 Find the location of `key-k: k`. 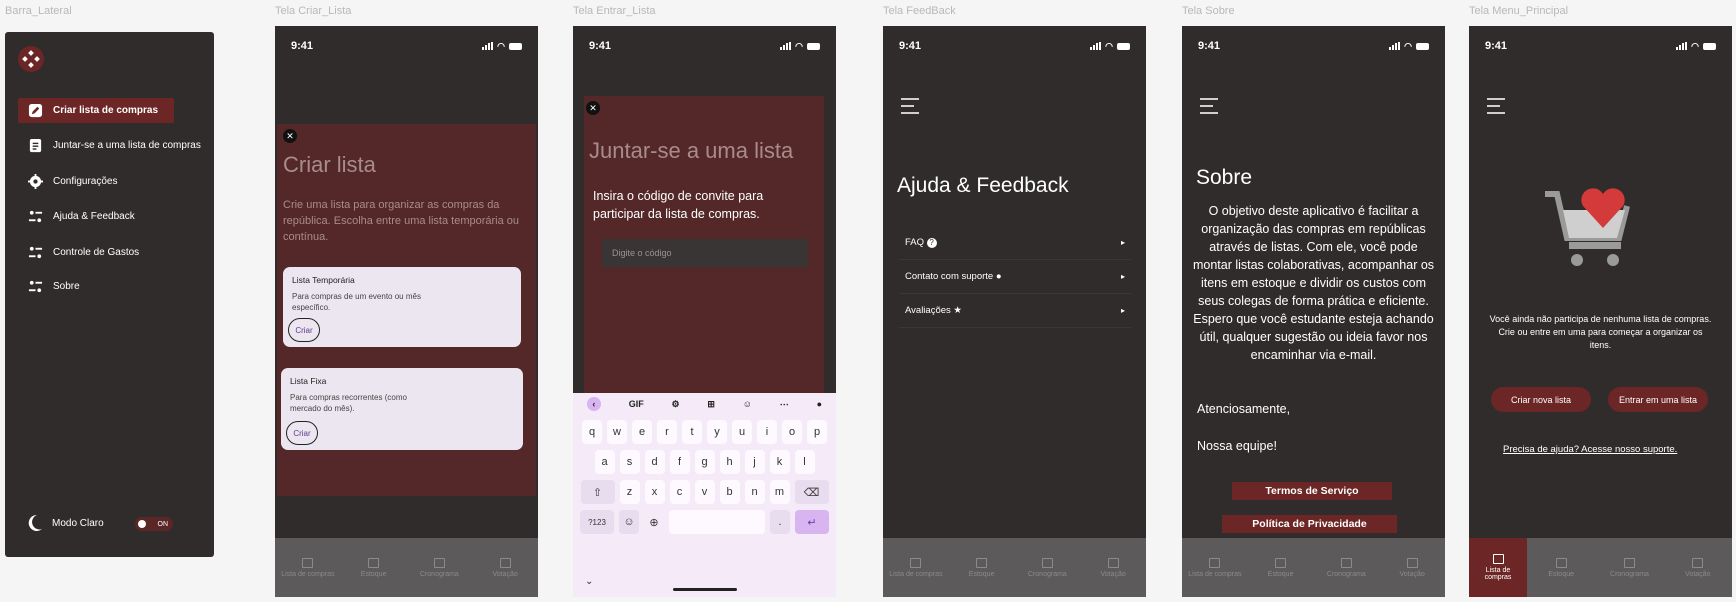

key-k: k is located at coordinates (779, 462).